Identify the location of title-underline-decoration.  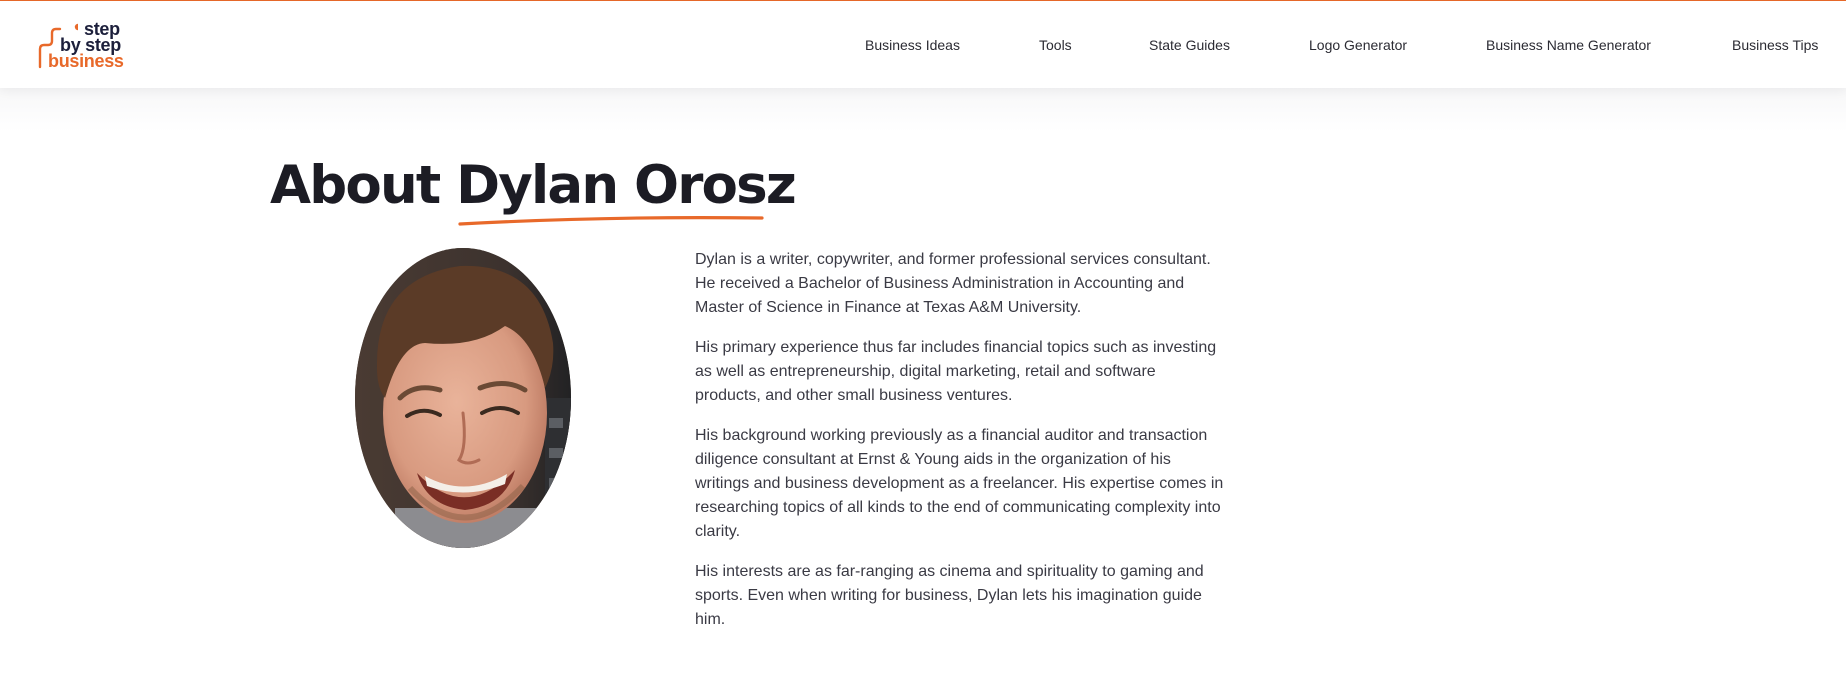
(611, 221).